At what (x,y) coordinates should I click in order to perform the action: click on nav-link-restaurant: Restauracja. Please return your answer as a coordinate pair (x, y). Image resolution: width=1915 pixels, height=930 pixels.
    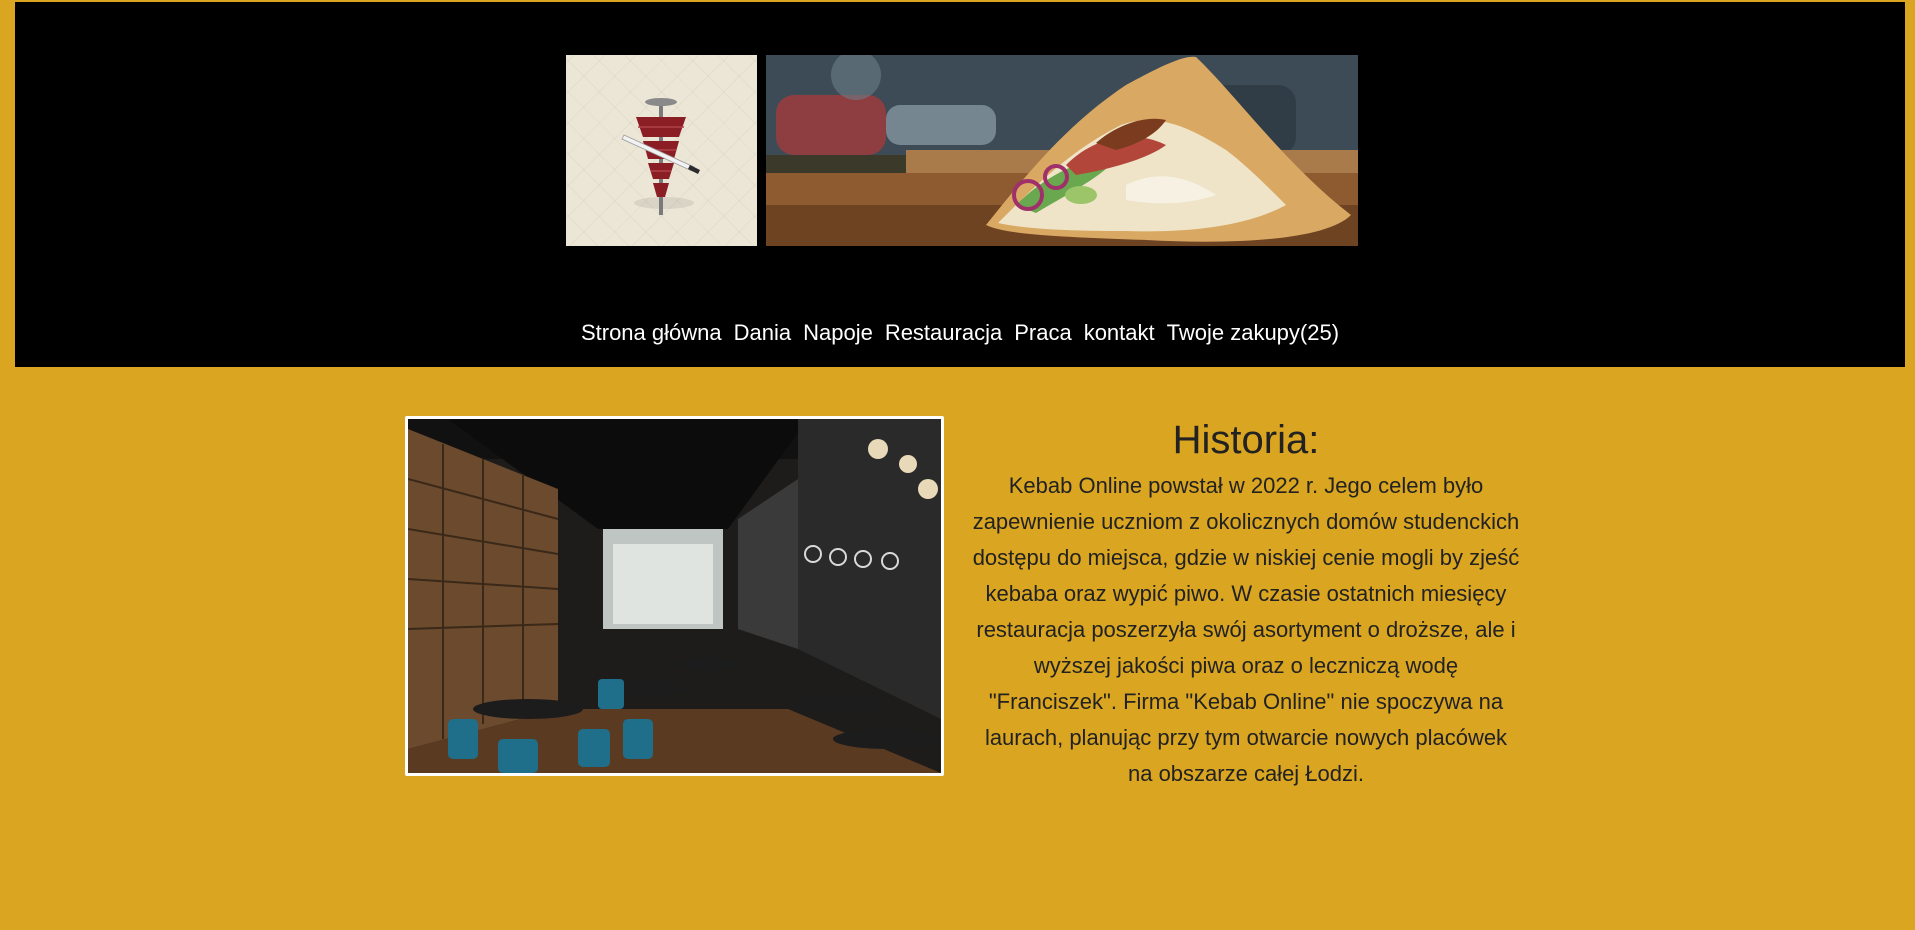
    Looking at the image, I should click on (943, 333).